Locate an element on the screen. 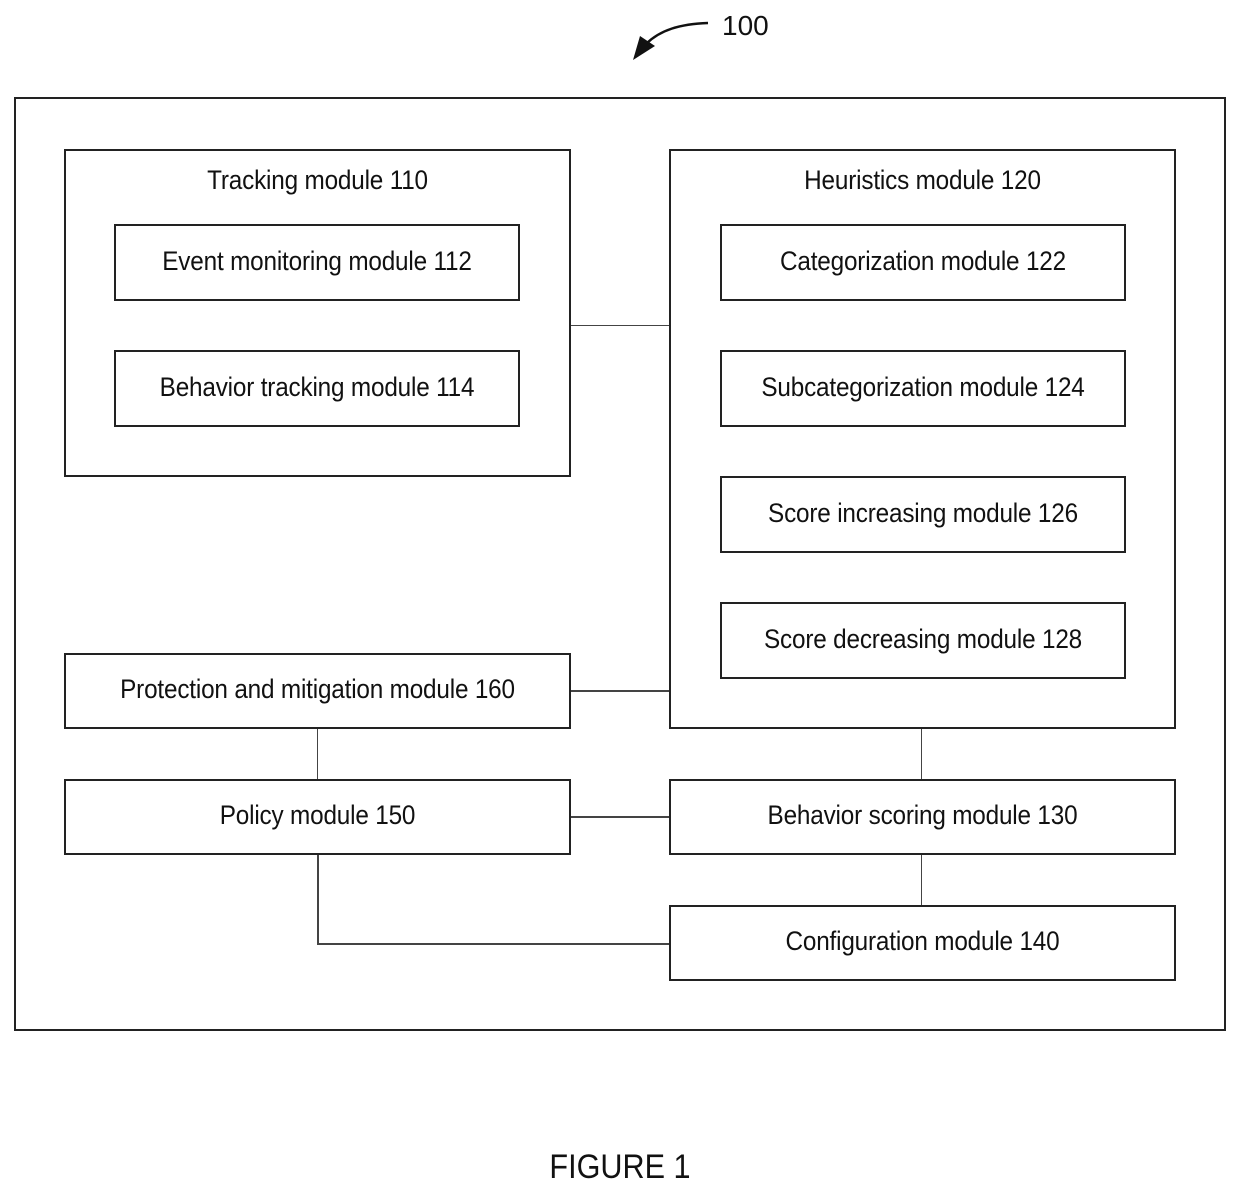  categorization-module: Categorization module 122 is located at coordinates (923, 262).